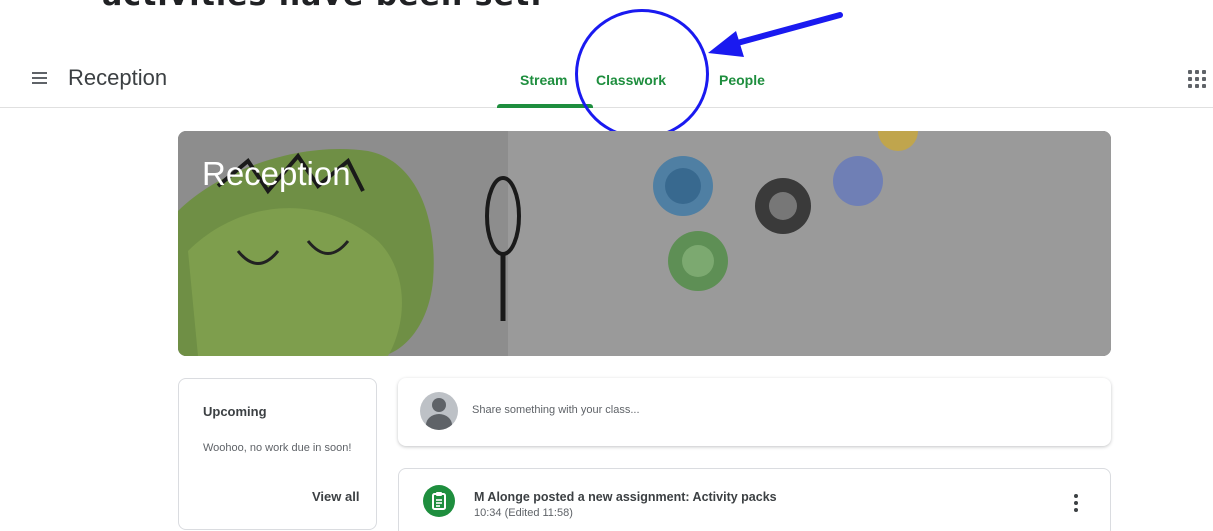 This screenshot has width=1213, height=531. What do you see at coordinates (543, 80) in the screenshot?
I see `tab-stream: Stream` at bounding box center [543, 80].